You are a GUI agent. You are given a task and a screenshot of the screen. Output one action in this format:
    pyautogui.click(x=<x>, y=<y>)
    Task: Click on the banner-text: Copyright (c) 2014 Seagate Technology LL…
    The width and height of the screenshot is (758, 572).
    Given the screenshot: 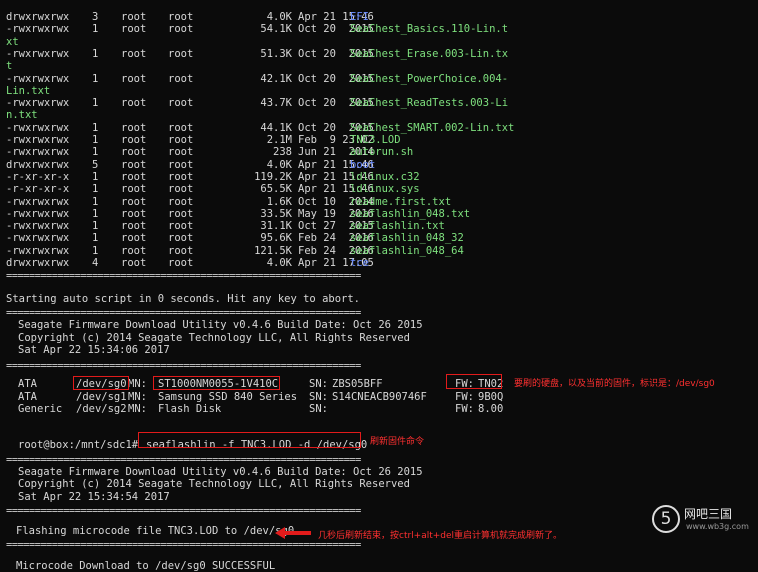 What is the action you would take?
    pyautogui.click(x=214, y=484)
    